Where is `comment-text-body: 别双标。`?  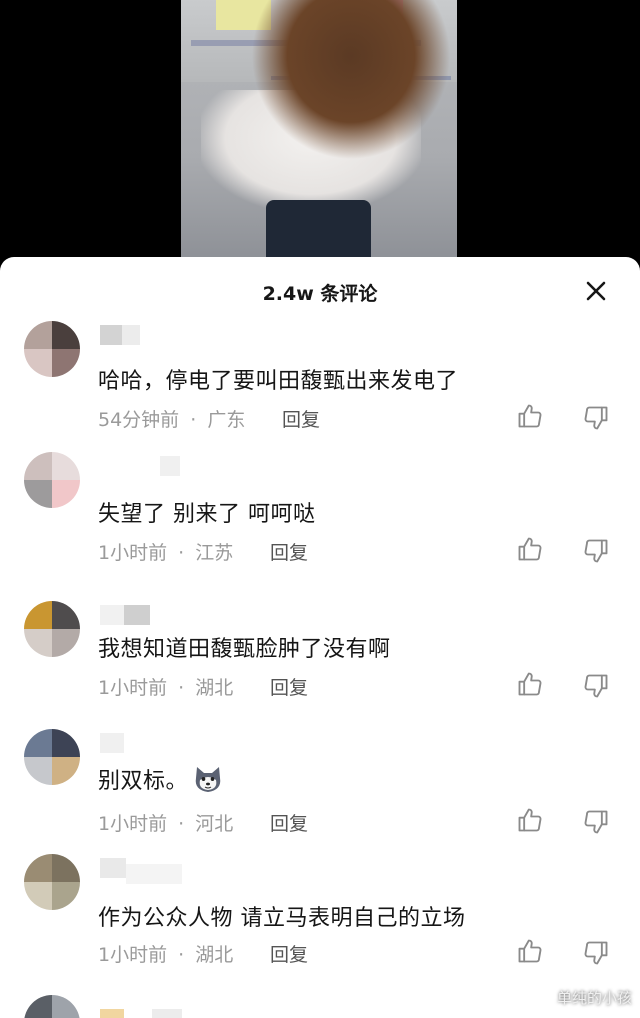
comment-text-body: 别双标。 is located at coordinates (143, 781).